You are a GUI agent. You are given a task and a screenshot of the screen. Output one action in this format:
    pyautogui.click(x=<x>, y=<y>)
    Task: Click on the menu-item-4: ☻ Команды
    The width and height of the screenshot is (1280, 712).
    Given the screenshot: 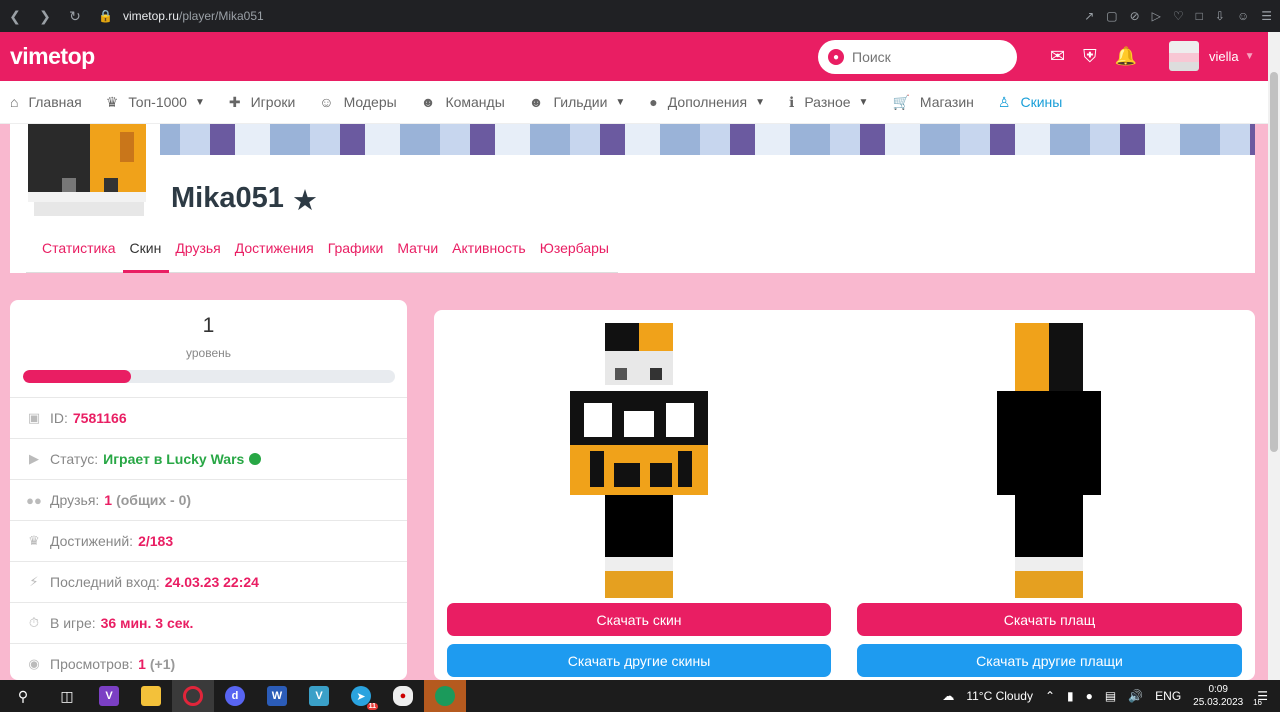 What is the action you would take?
    pyautogui.click(x=463, y=102)
    